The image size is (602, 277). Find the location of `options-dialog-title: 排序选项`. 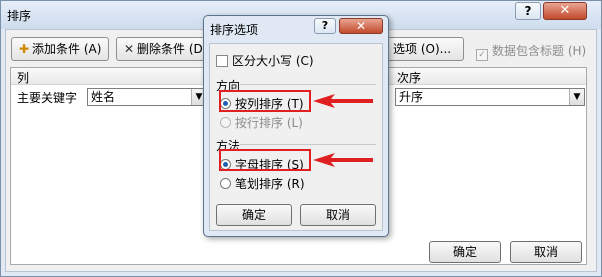

options-dialog-title: 排序选项 is located at coordinates (234, 30).